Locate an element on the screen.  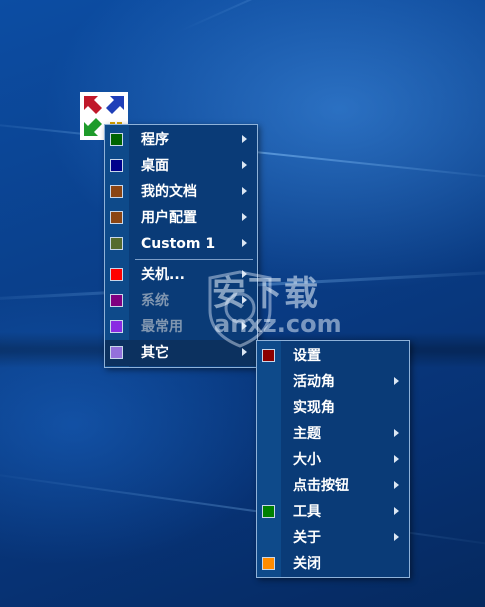
menu-item-label: 设置 is located at coordinates (307, 356).